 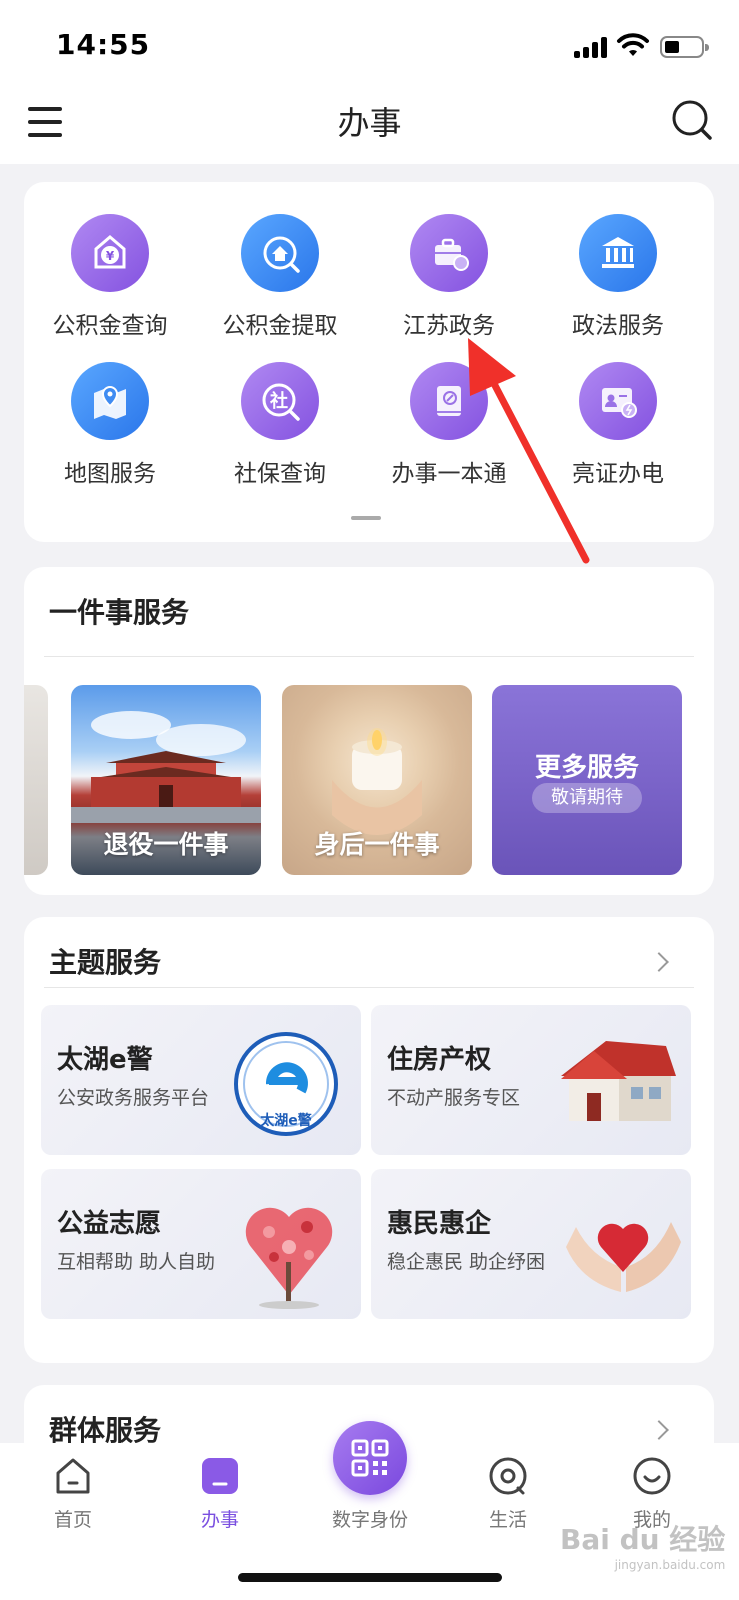 What do you see at coordinates (618, 326) in the screenshot?
I see `grid-item-label: 政法服务` at bounding box center [618, 326].